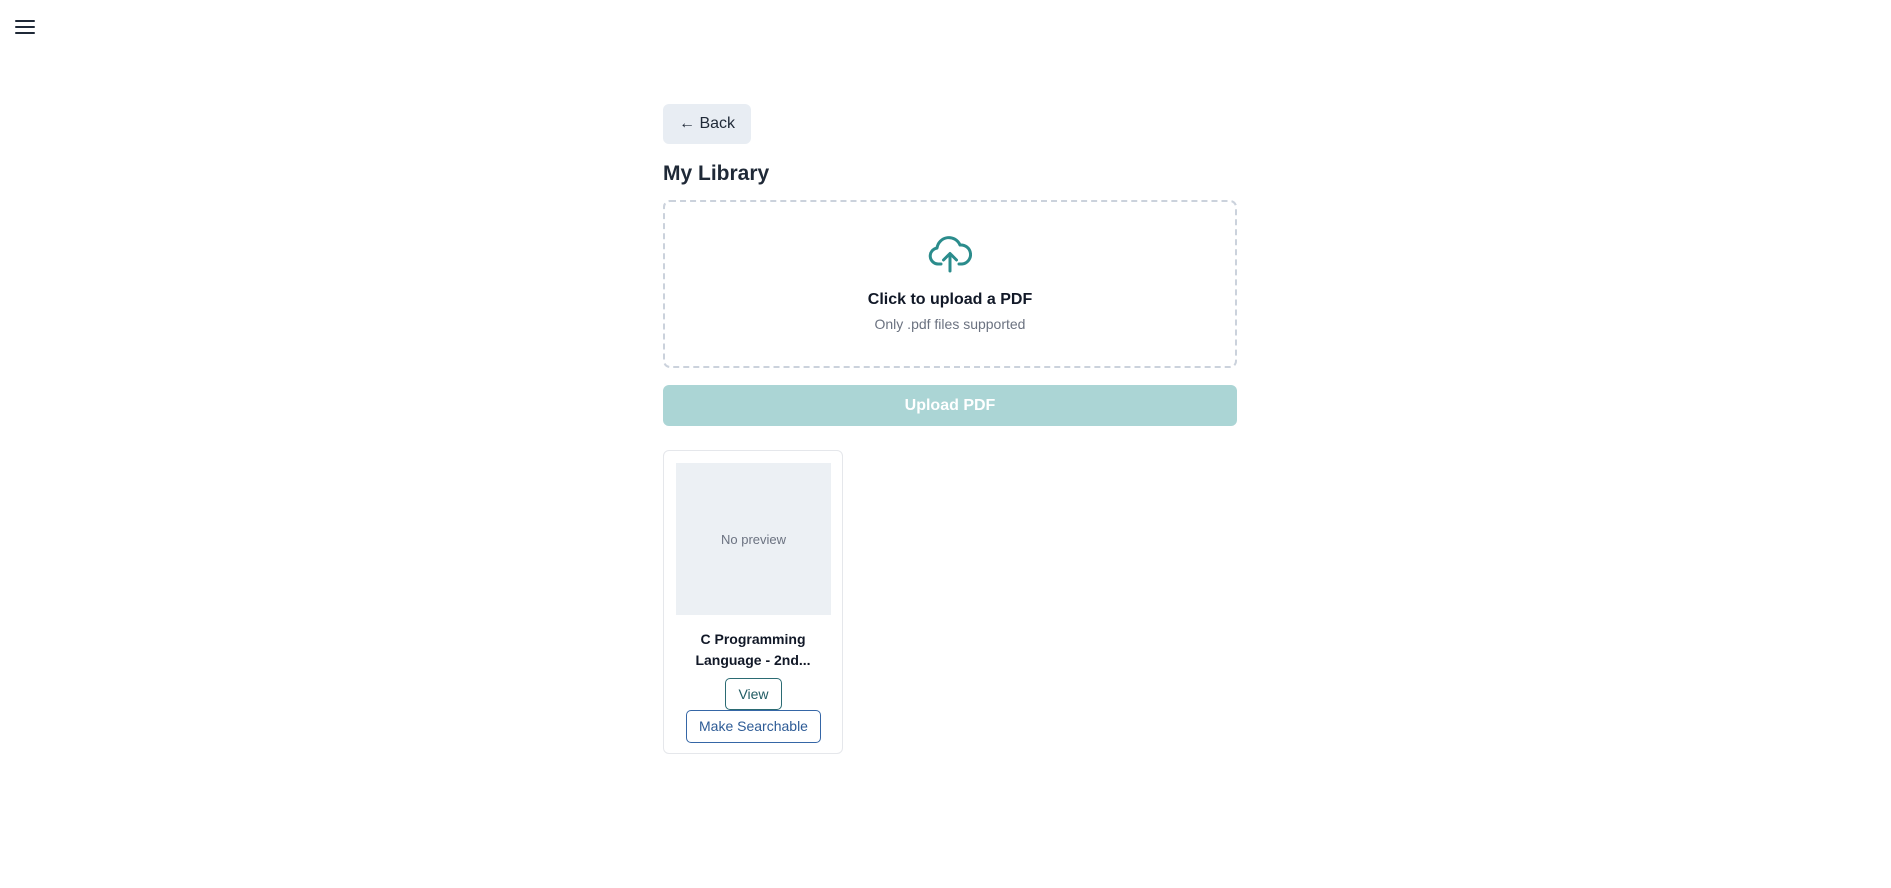 The image size is (1891, 888). I want to click on upload-pdf-button: Upload PDF, so click(950, 405).